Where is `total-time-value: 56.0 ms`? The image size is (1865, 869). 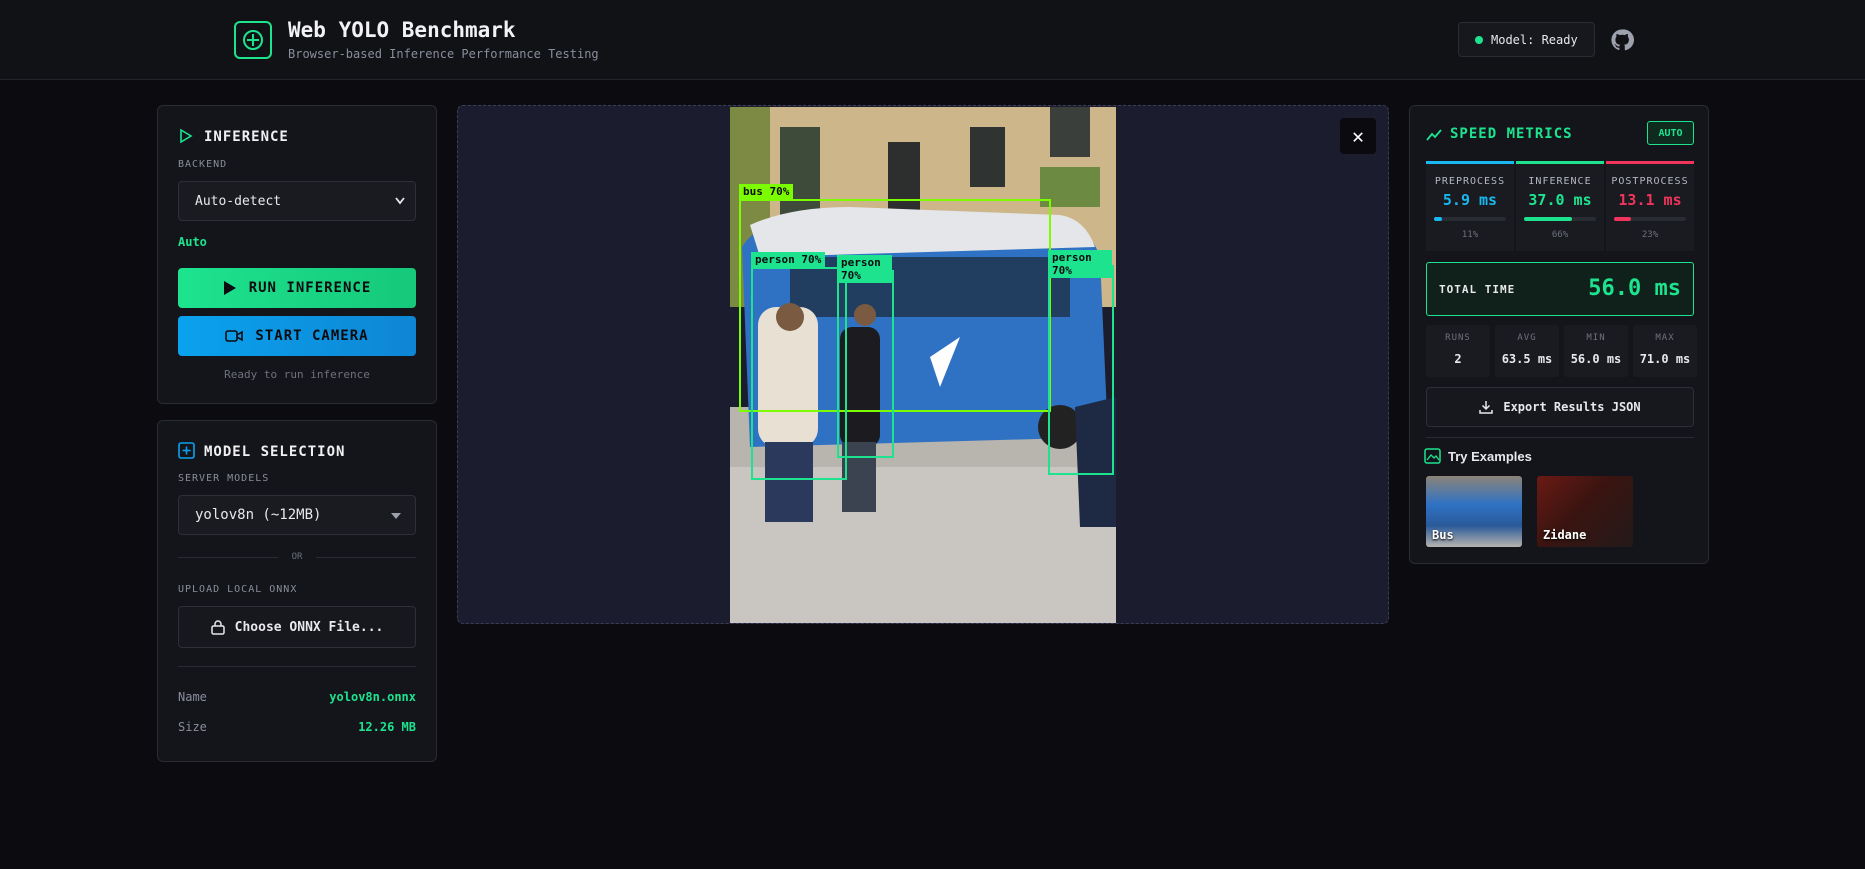 total-time-value: 56.0 ms is located at coordinates (1634, 288).